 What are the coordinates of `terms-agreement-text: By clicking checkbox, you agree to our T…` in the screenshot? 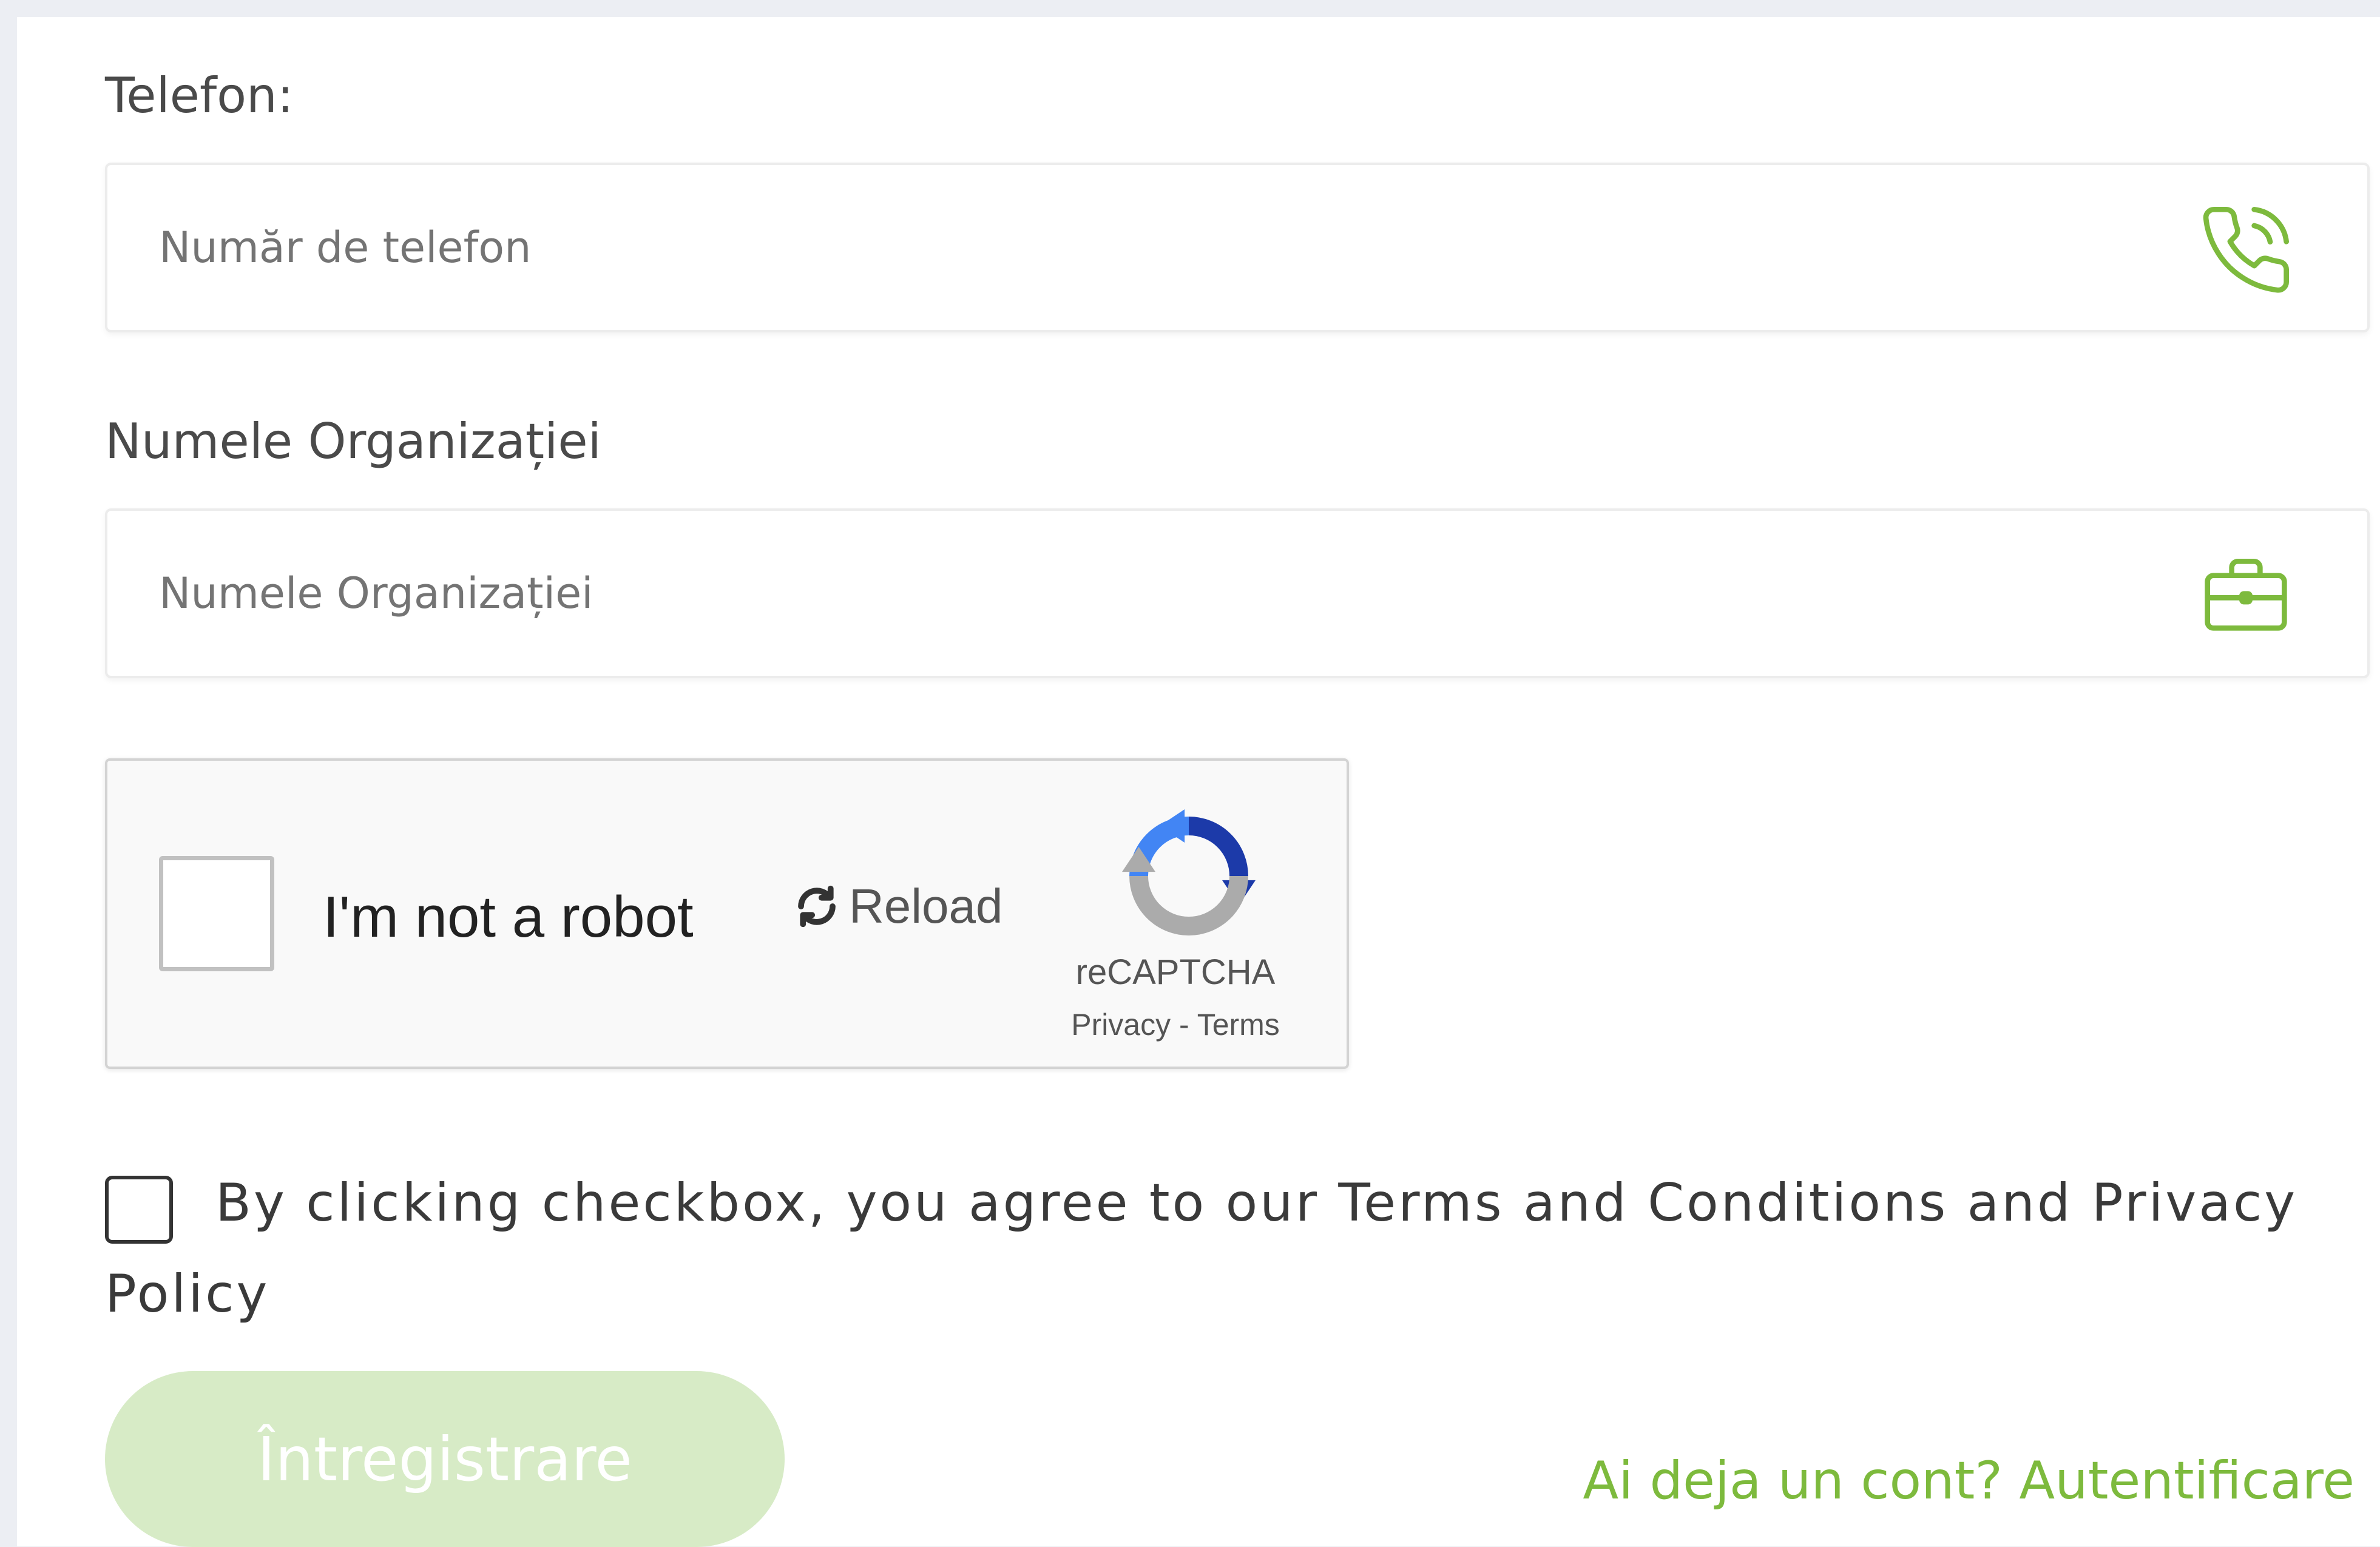 It's located at (1201, 1248).